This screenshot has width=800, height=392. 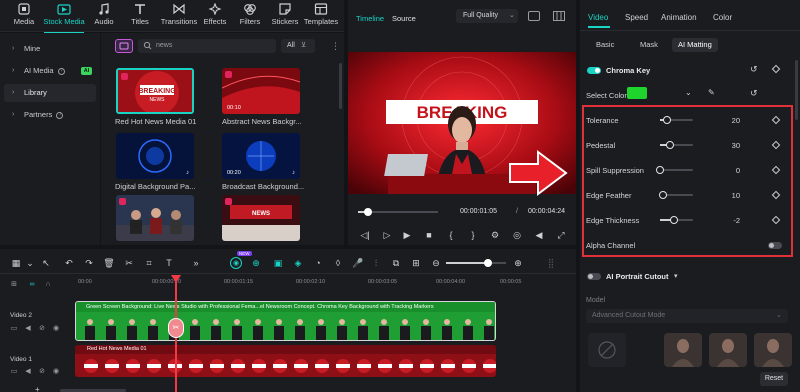 I want to click on mark-in-icon: {, so click(x=451, y=235).